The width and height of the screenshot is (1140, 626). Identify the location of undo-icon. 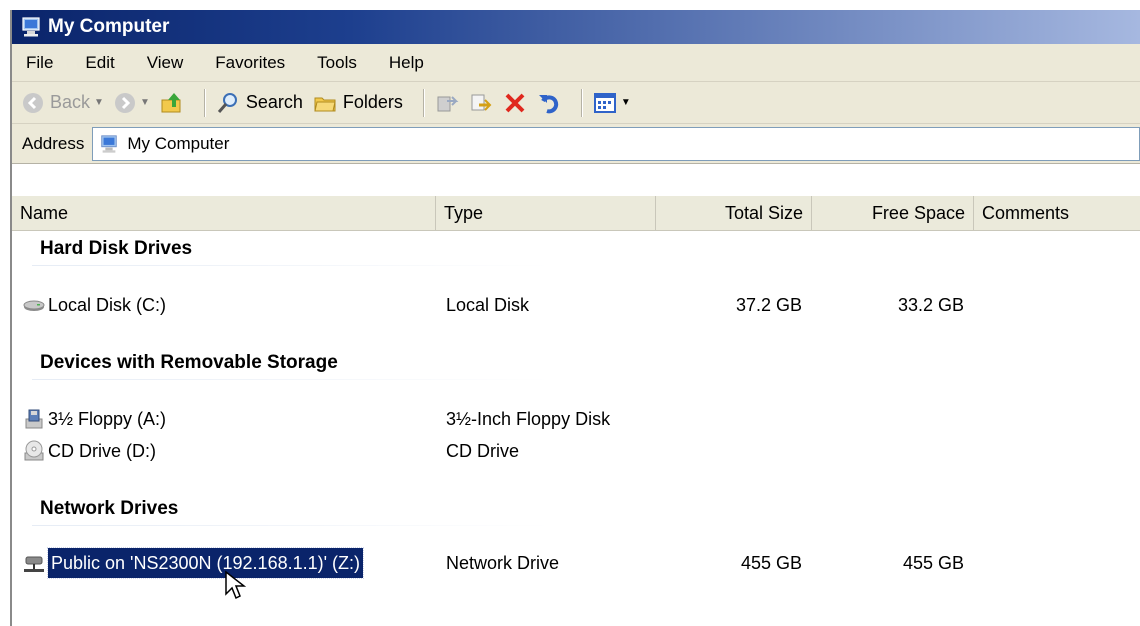
(548, 103).